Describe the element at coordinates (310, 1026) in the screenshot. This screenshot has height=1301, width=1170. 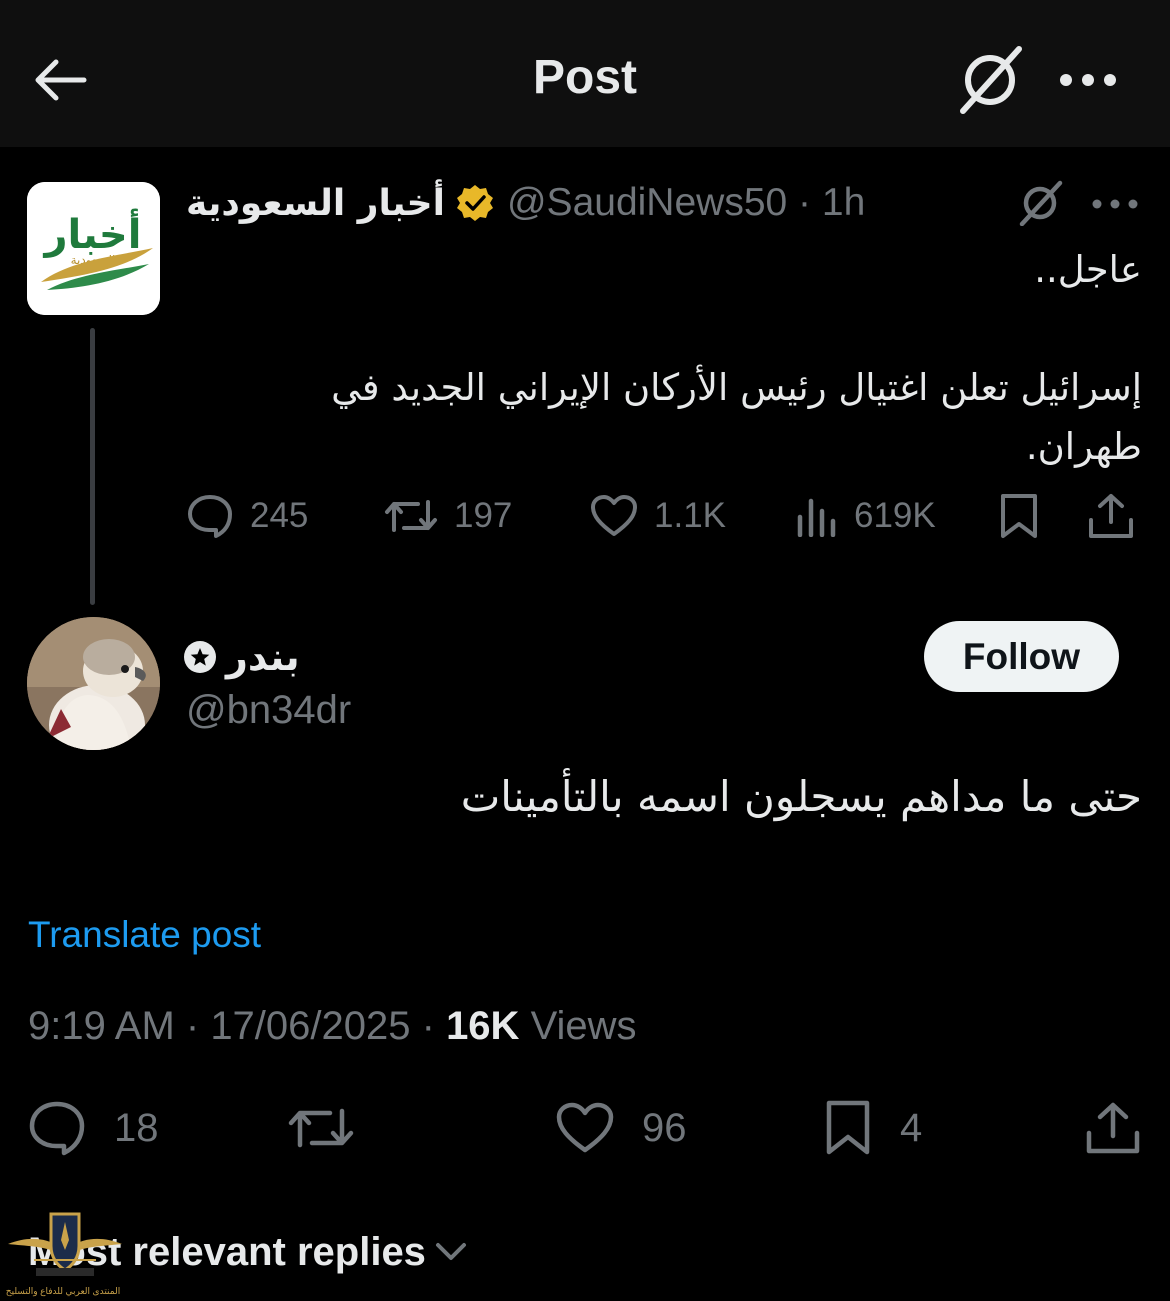
I see `post-date: 17/06/2025` at that location.